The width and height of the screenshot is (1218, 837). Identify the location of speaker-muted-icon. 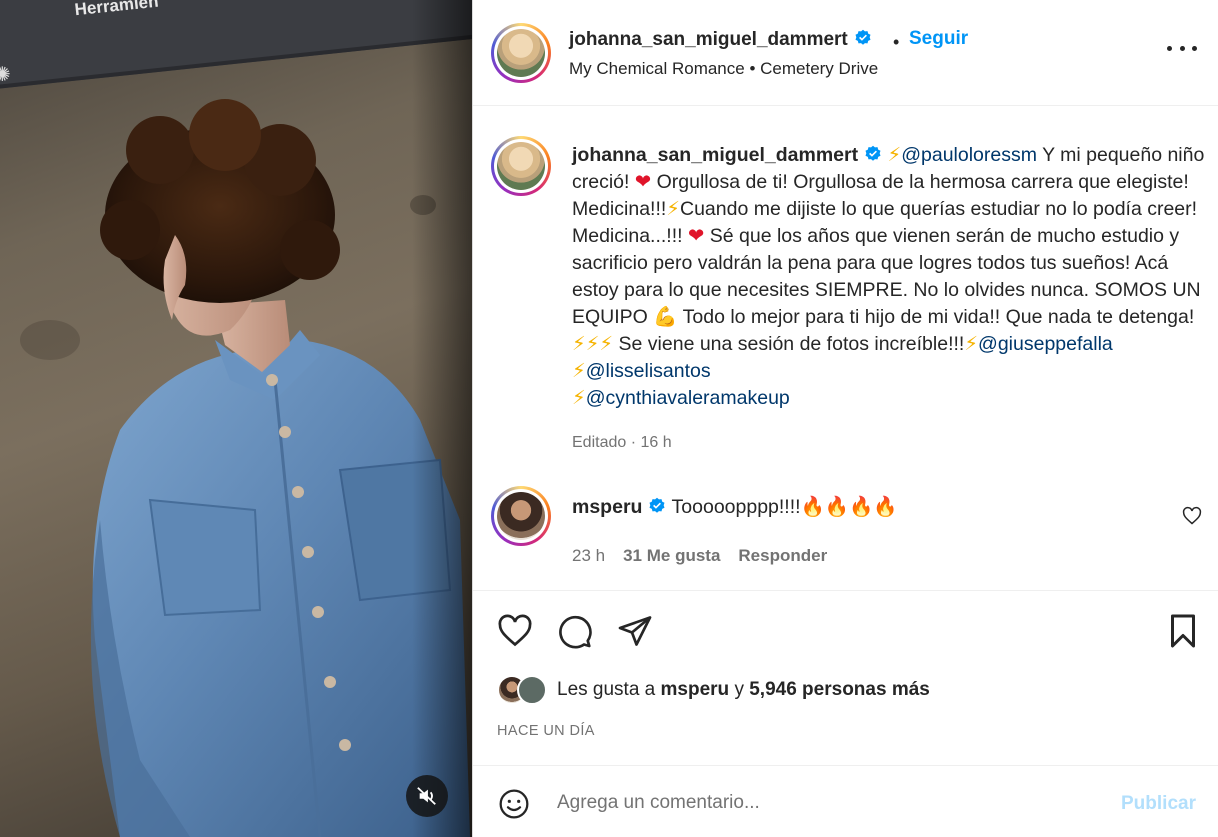
(426, 796).